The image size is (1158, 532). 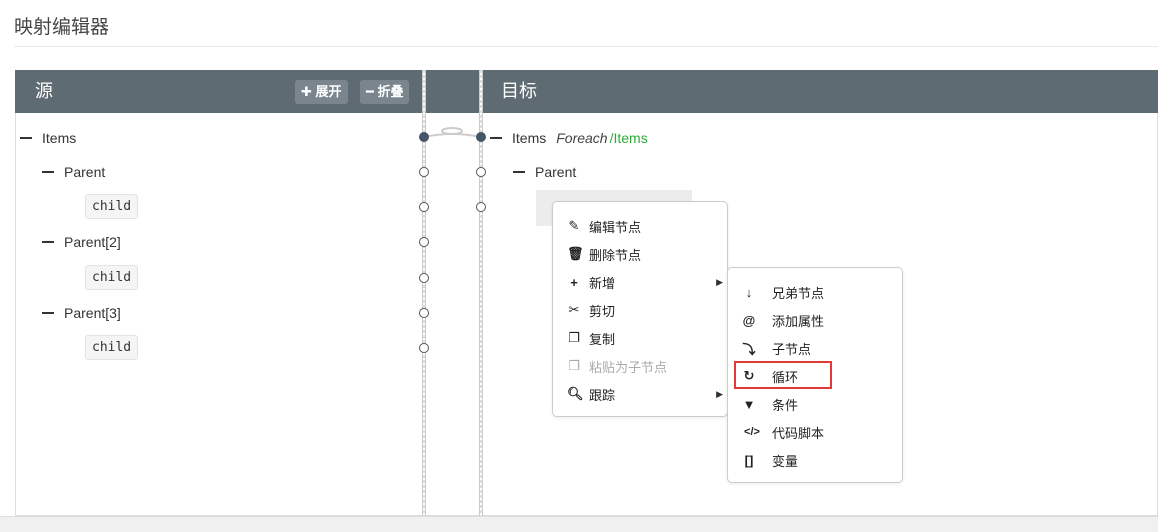 I want to click on menu-label: 删除节点, so click(x=615, y=255).